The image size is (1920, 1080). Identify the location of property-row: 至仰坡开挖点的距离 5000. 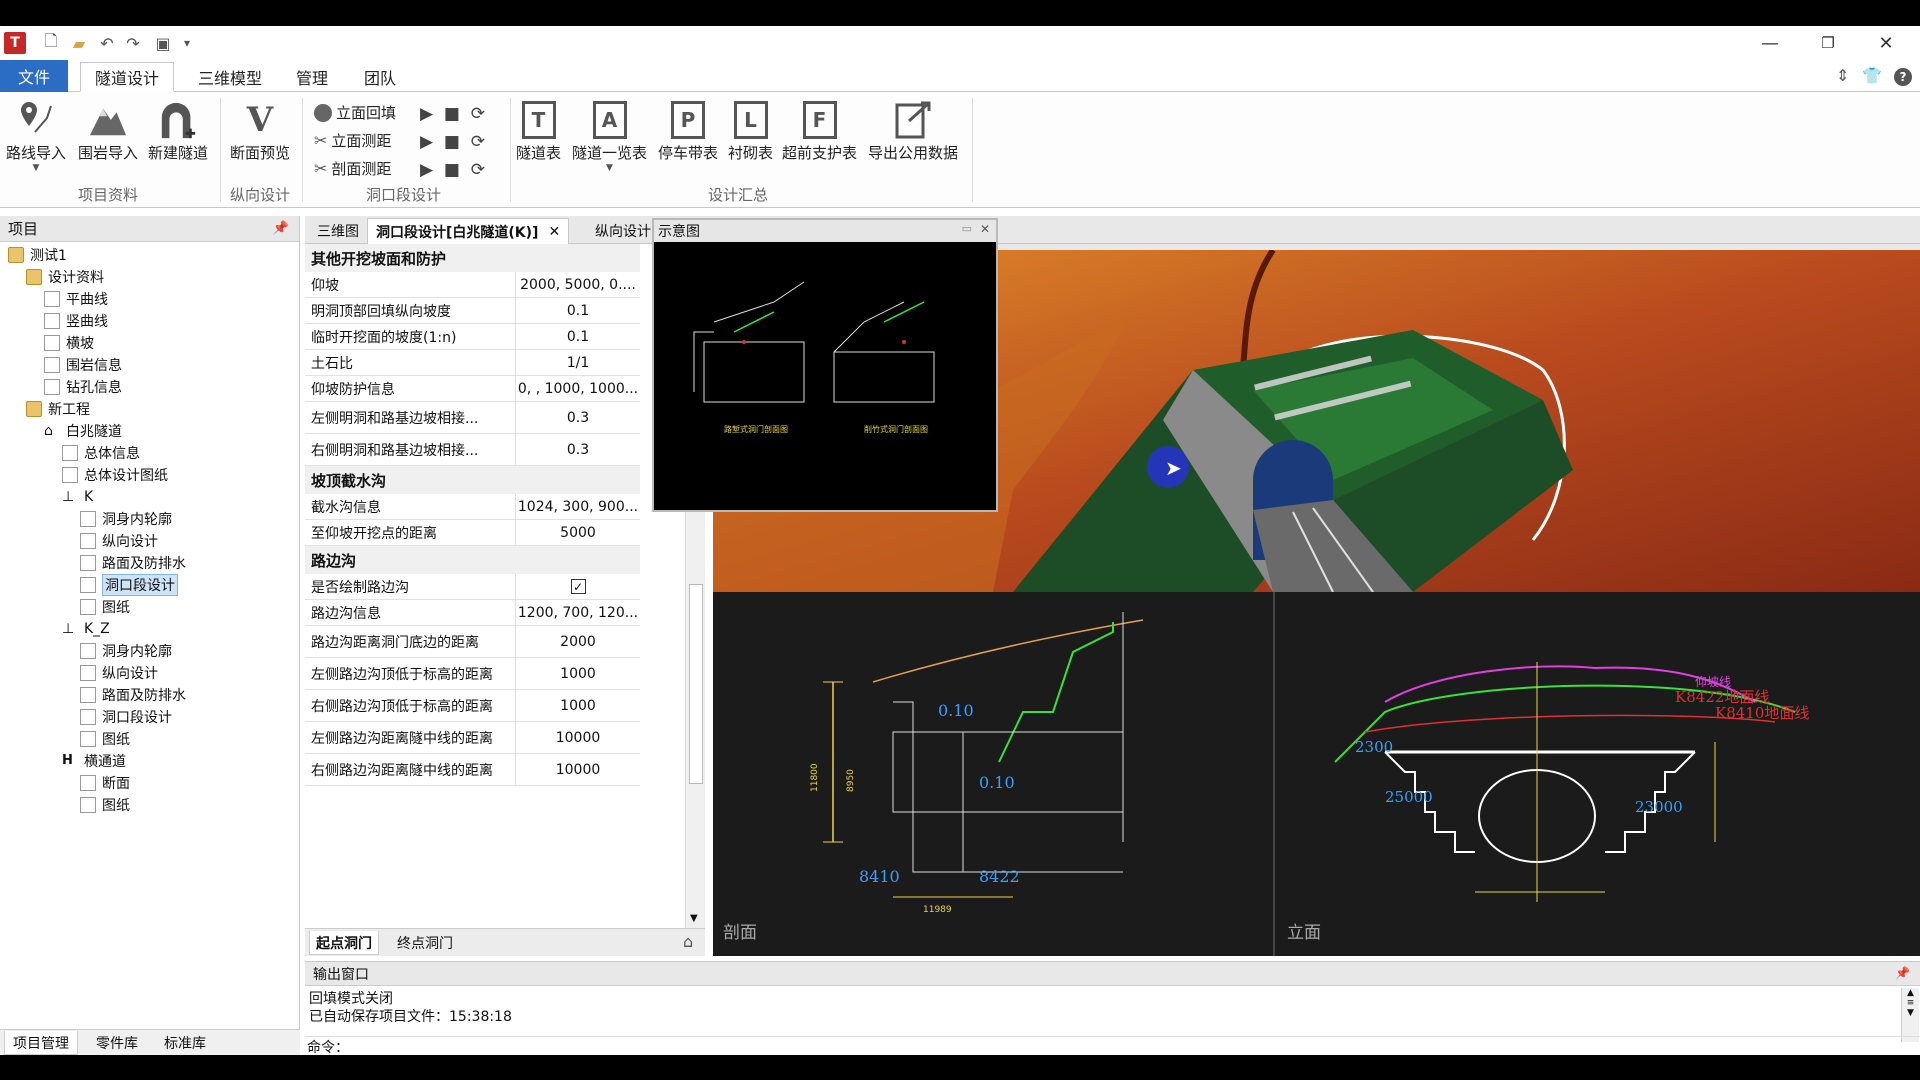
(472, 533).